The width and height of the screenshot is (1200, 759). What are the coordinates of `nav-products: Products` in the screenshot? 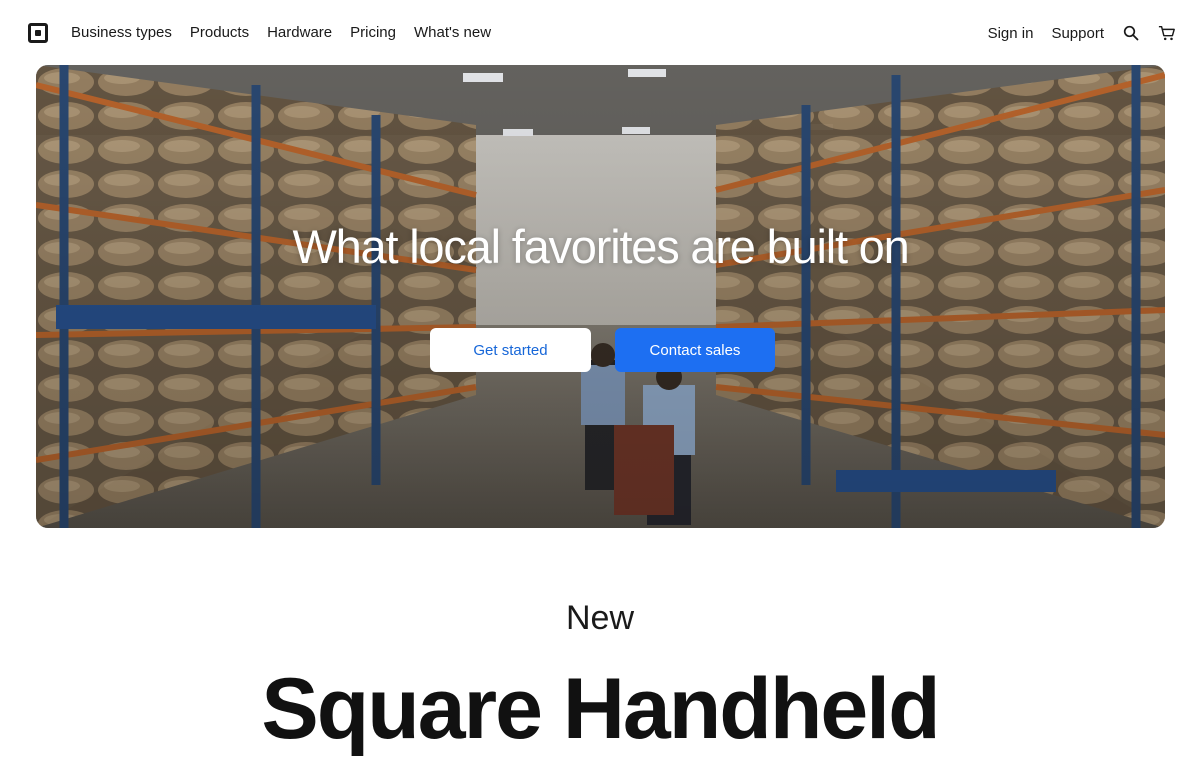 It's located at (219, 32).